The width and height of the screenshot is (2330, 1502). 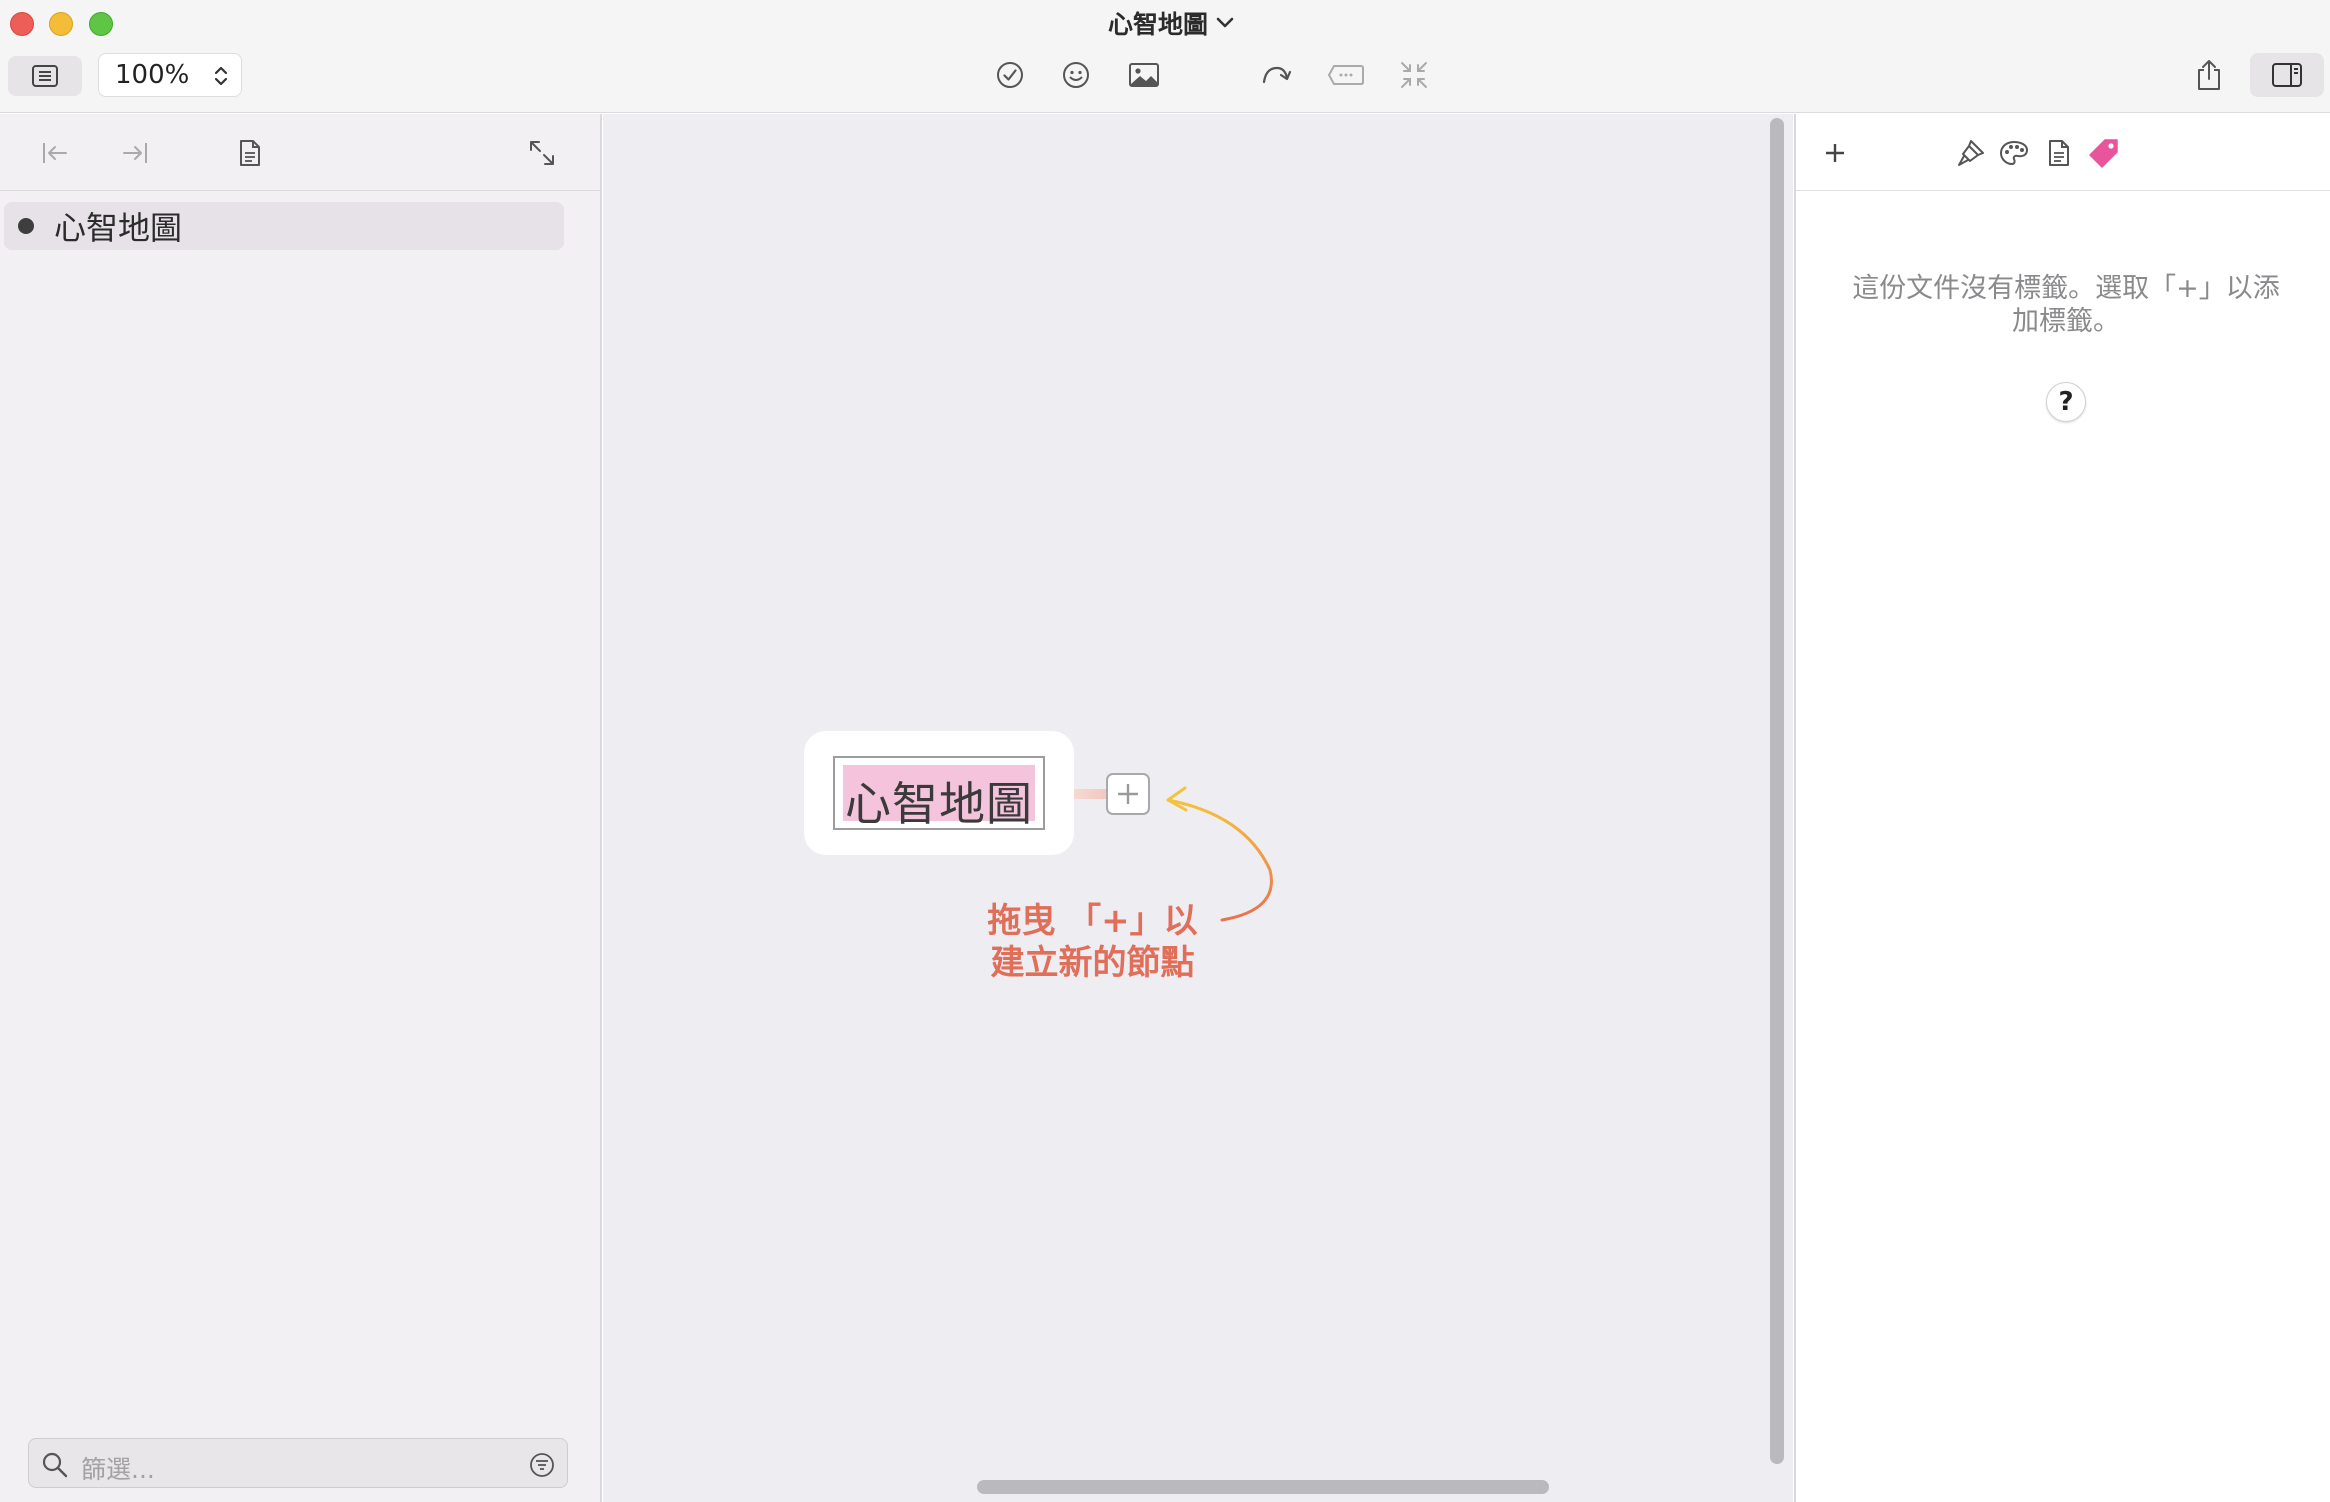 What do you see at coordinates (300, 152) in the screenshot?
I see `sidebar-toolbar` at bounding box center [300, 152].